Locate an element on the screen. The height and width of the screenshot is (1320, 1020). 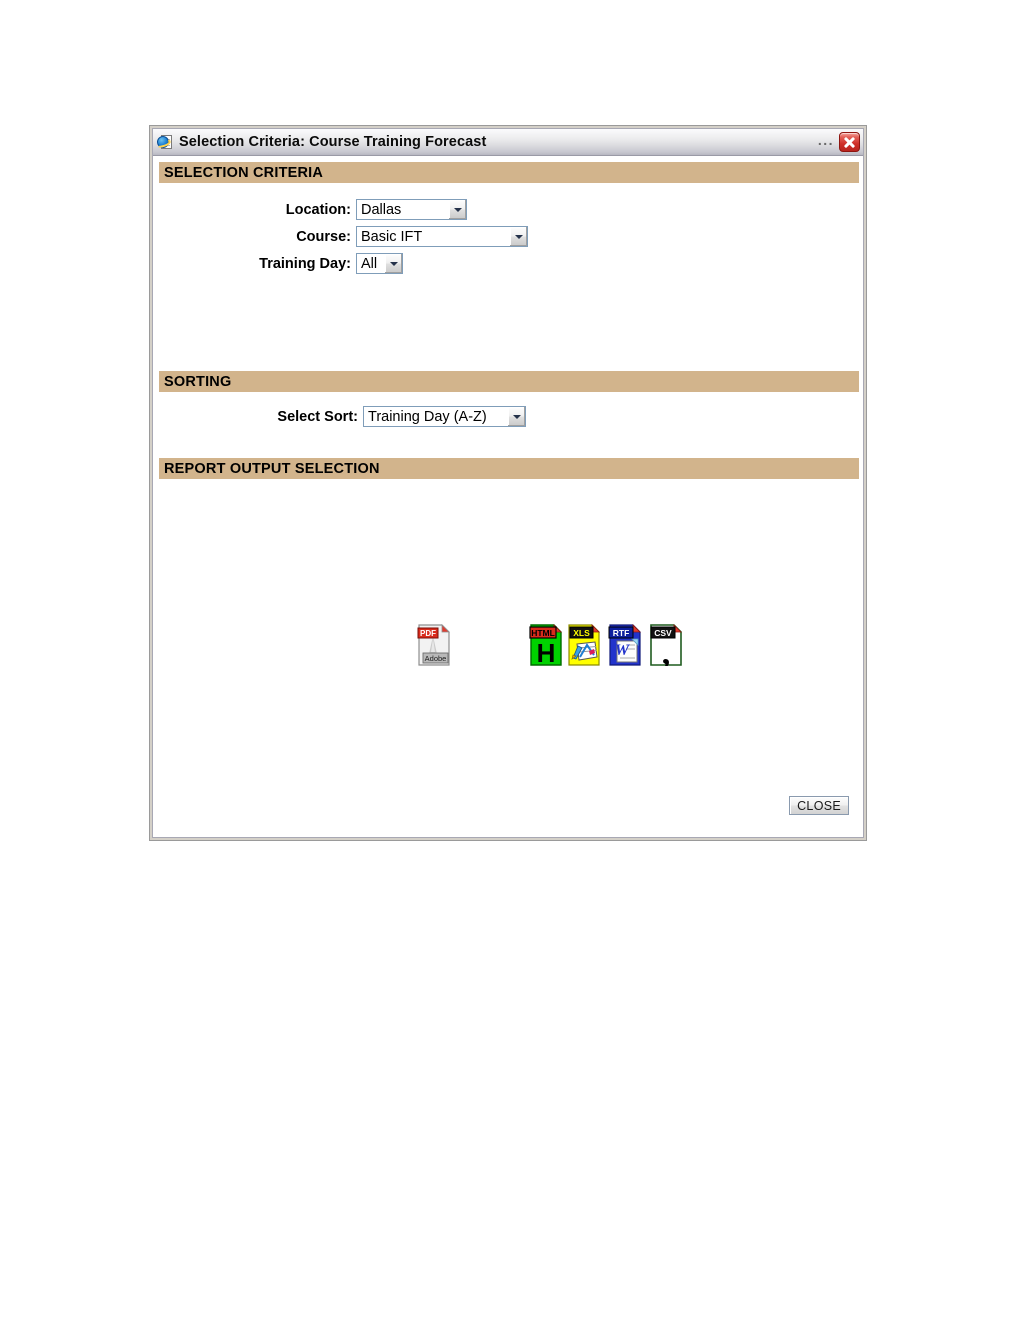
svg-text: HTML is located at coordinates (543, 633).